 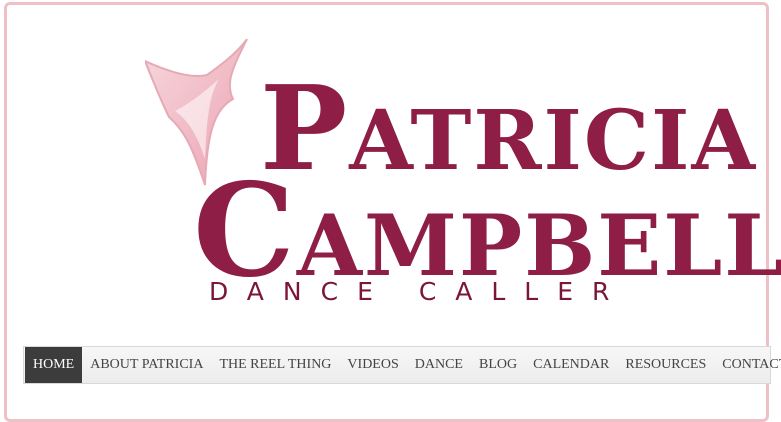 I want to click on nav-item-home: HOME, so click(x=54, y=365).